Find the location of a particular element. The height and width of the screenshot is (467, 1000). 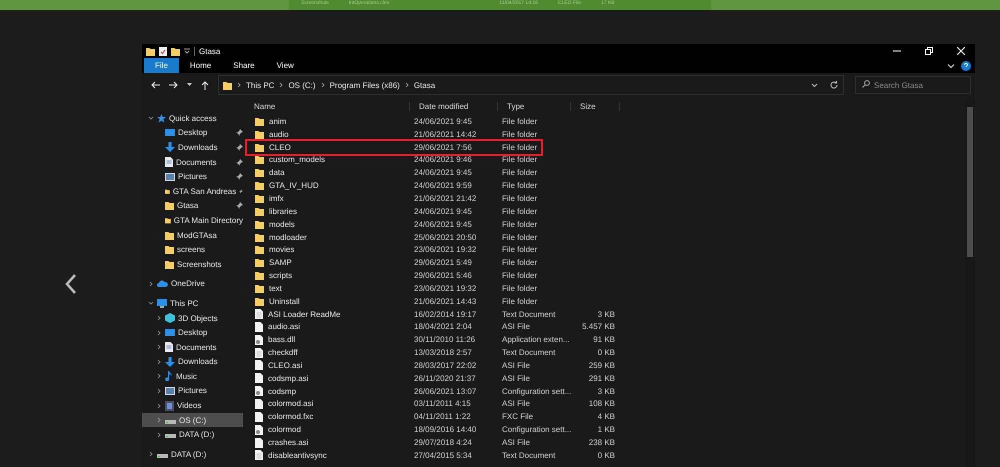

breadcrumb: This PC is located at coordinates (260, 85).